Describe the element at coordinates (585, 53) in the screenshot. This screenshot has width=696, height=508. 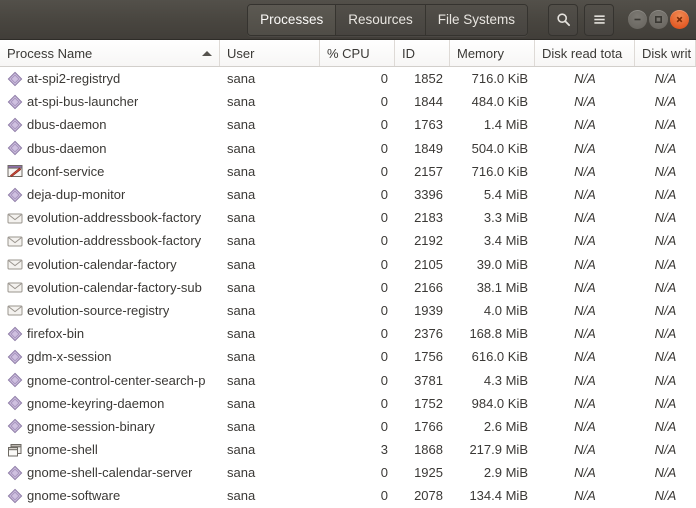
I see `column-header-dread: Disk read tota` at that location.